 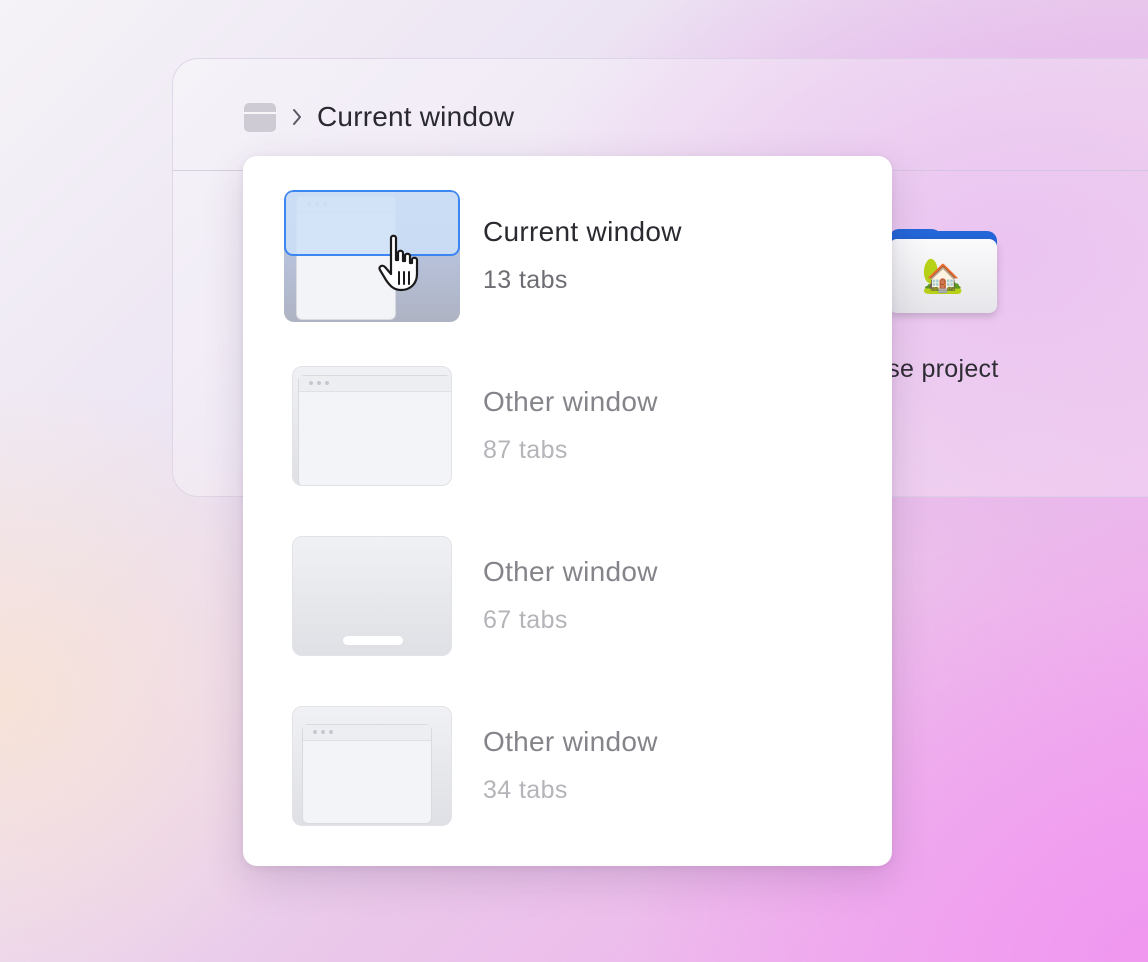 I want to click on hand-cursor-icon, so click(x=398, y=263).